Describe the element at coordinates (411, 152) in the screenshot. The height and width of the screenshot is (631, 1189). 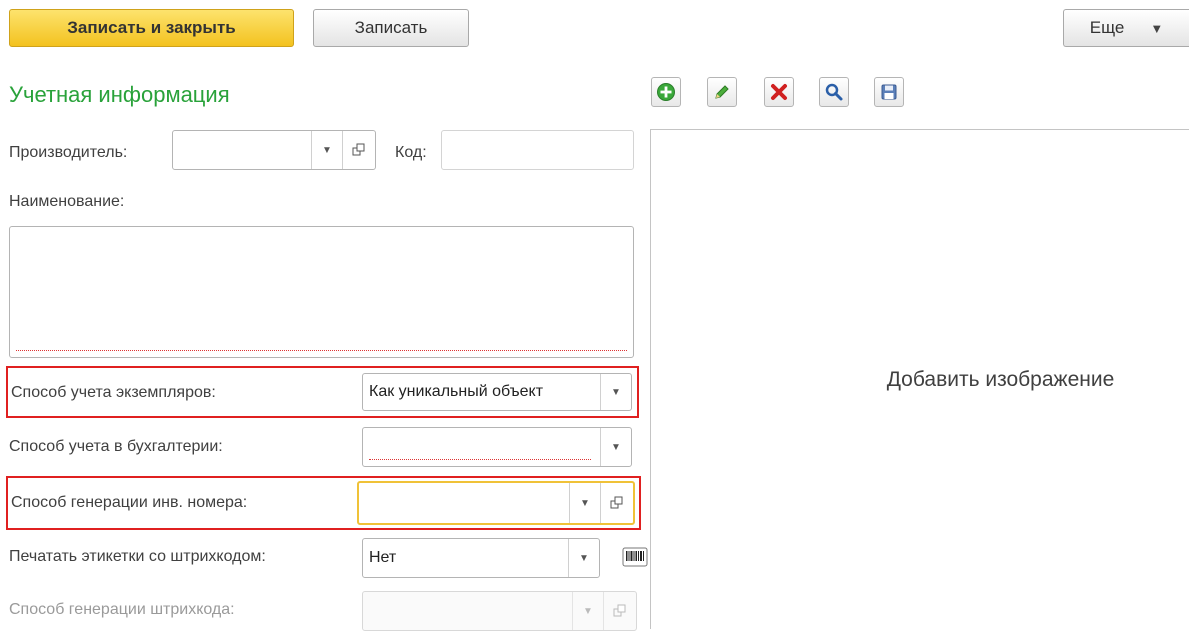
I see `code-label: Код:` at that location.